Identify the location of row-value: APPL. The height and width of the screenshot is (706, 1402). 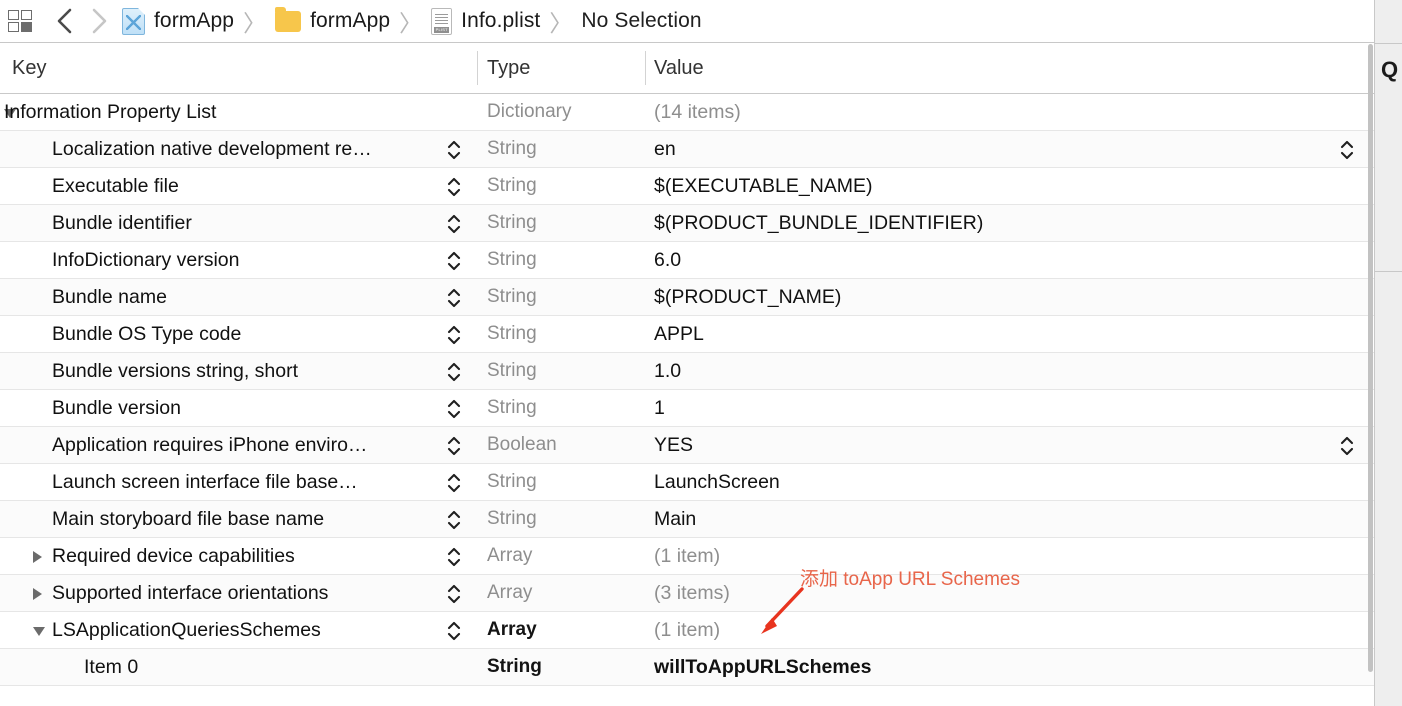
(679, 334).